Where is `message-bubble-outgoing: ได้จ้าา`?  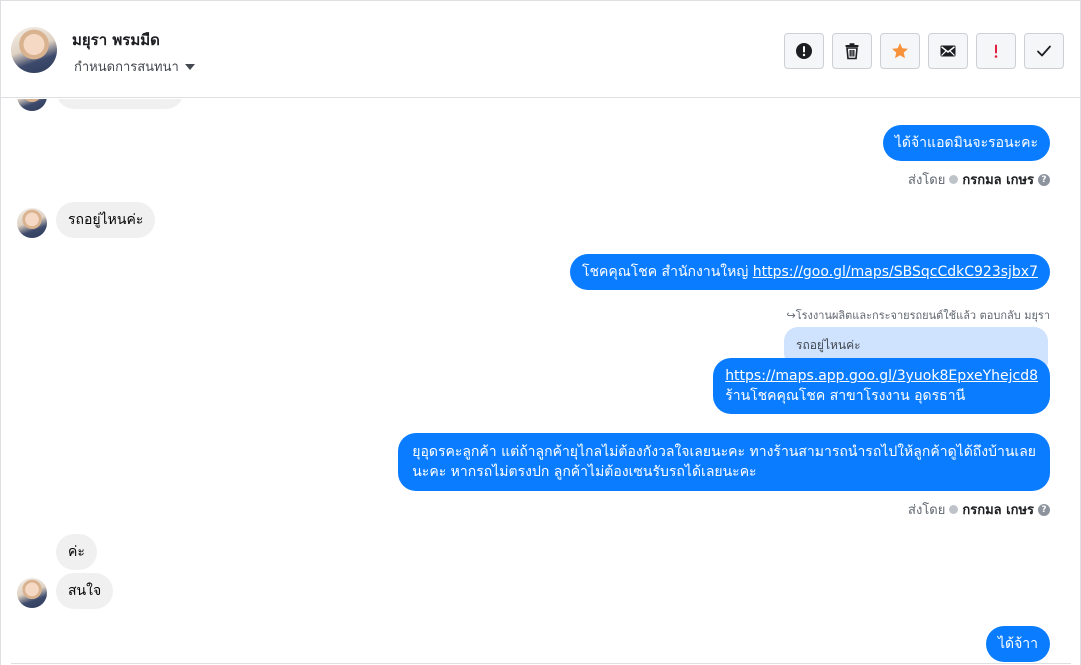 message-bubble-outgoing: ได้จ้าา is located at coordinates (1017, 644).